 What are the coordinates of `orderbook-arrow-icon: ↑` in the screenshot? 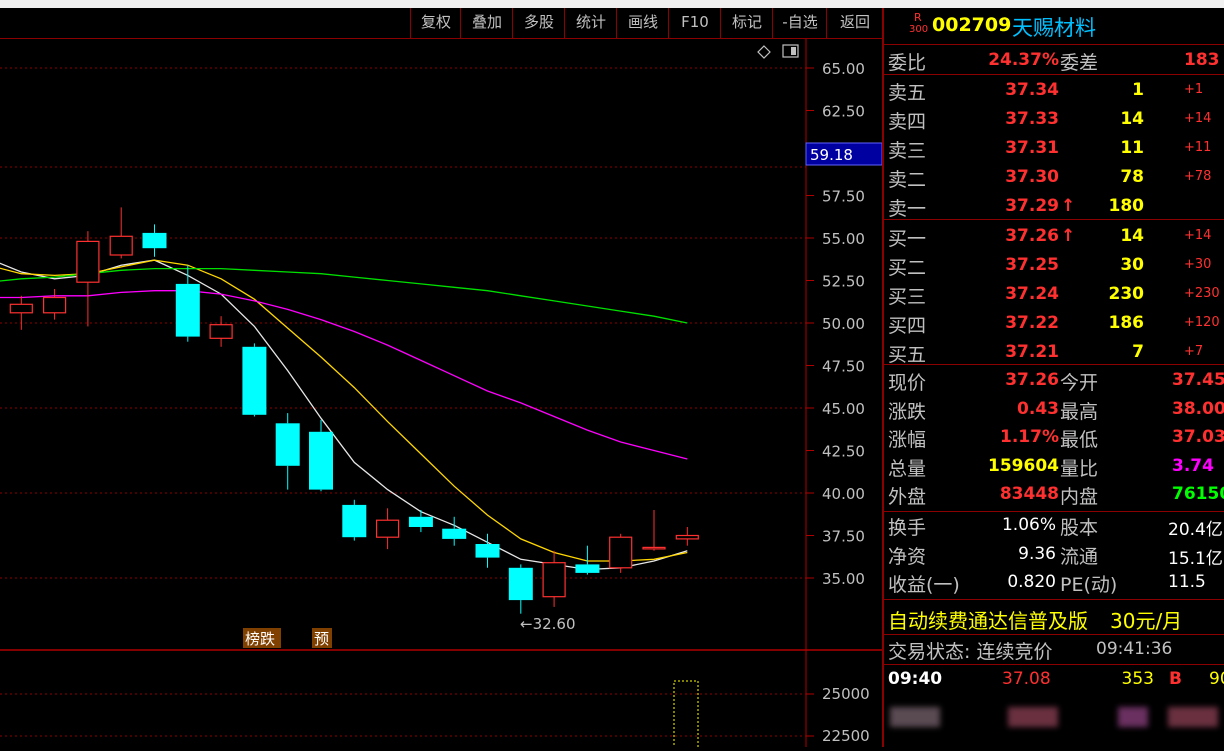 It's located at (1068, 206).